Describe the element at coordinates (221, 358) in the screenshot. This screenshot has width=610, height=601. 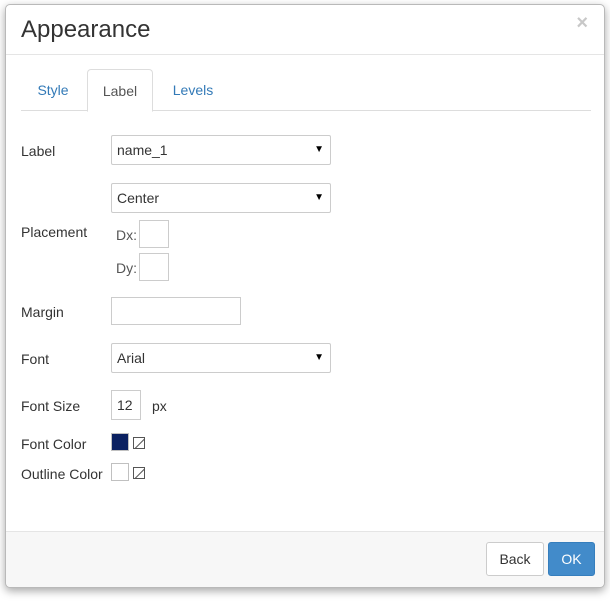
I see `font-select: Arial ▼` at that location.